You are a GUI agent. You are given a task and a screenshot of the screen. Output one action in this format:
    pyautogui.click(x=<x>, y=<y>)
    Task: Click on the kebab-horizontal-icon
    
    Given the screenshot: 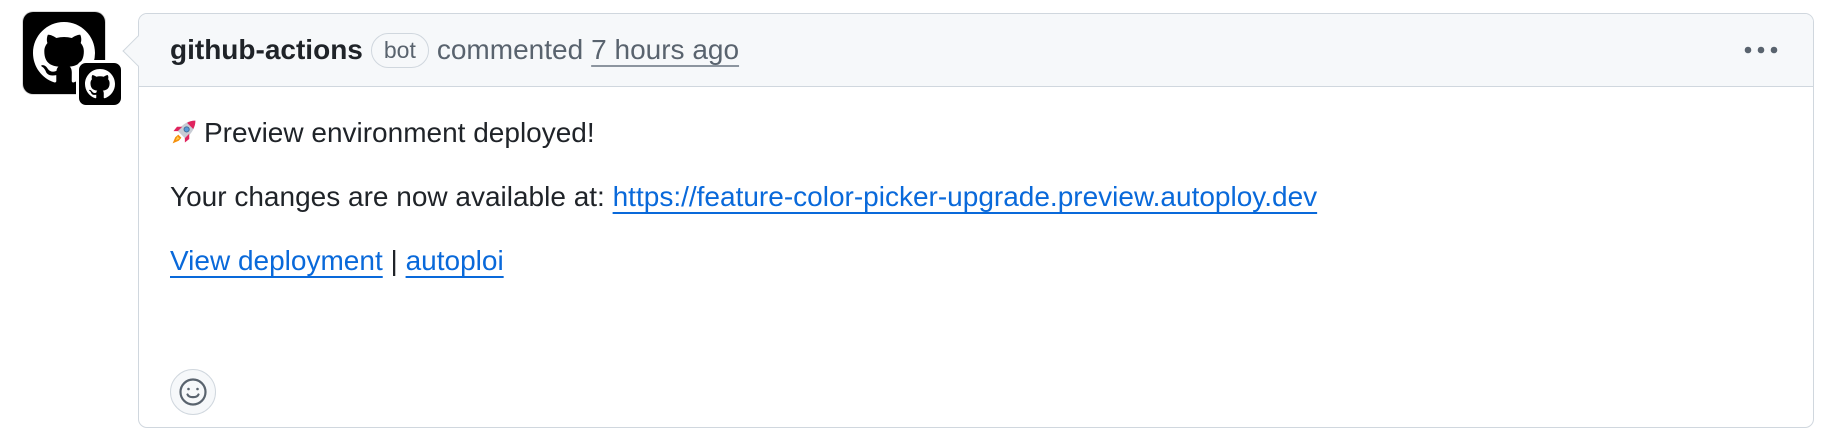 What is the action you would take?
    pyautogui.click(x=1761, y=50)
    